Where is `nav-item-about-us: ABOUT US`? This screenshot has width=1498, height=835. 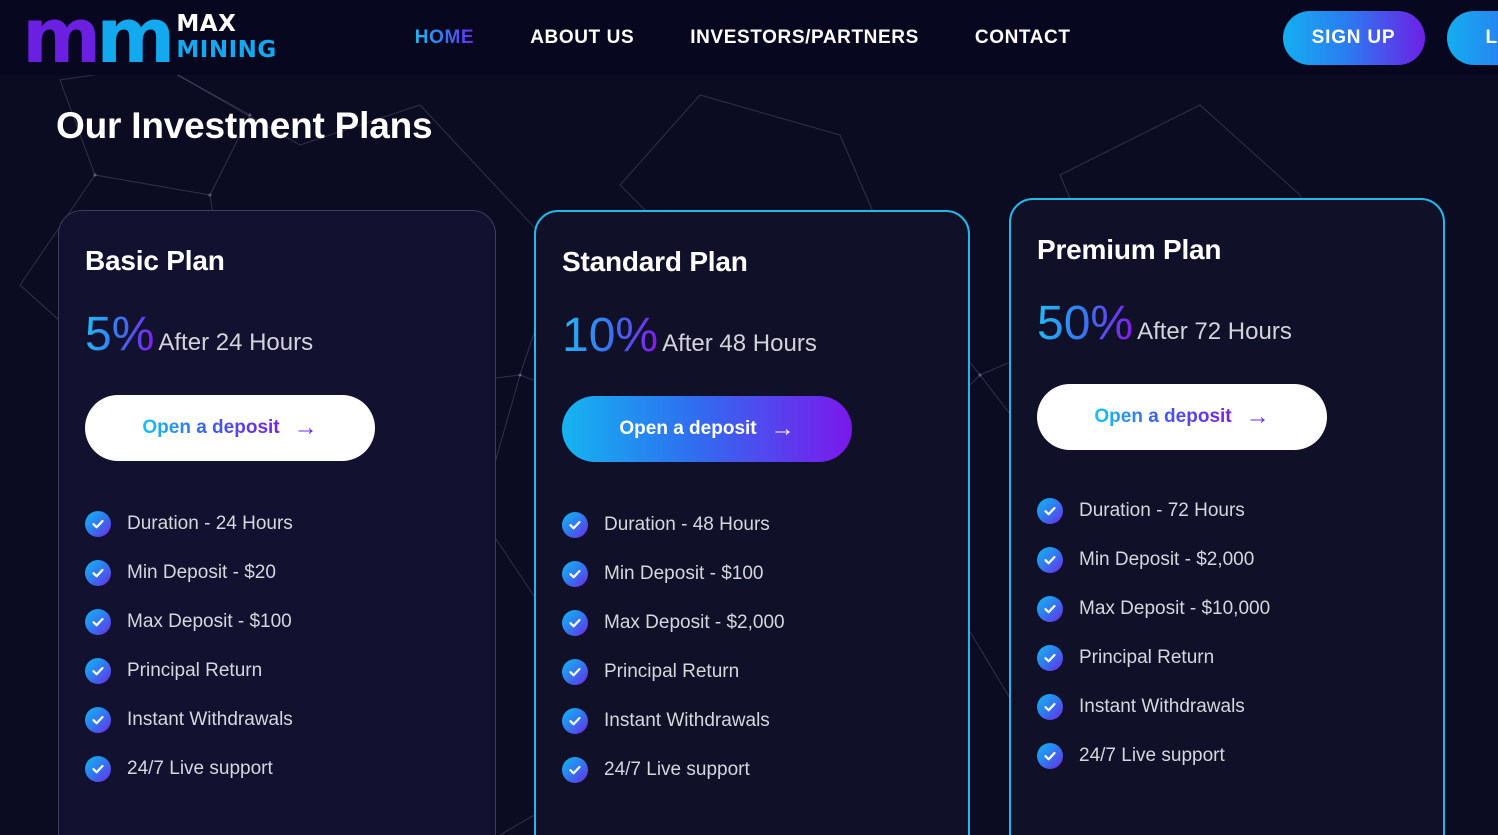 nav-item-about-us: ABOUT US is located at coordinates (582, 38).